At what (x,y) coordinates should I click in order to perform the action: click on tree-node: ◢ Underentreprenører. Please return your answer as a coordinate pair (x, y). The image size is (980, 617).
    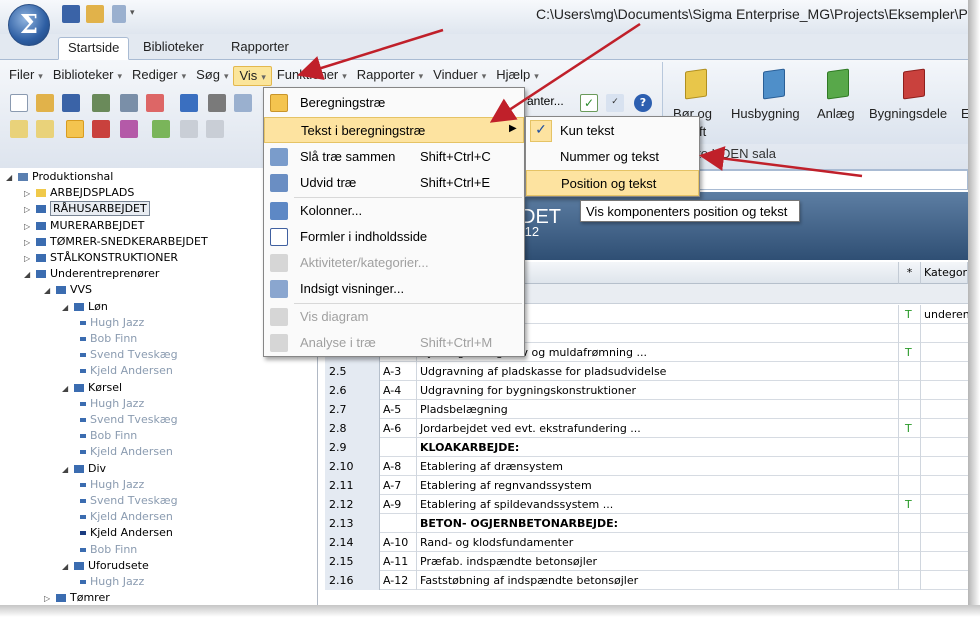
    Looking at the image, I should click on (91, 275).